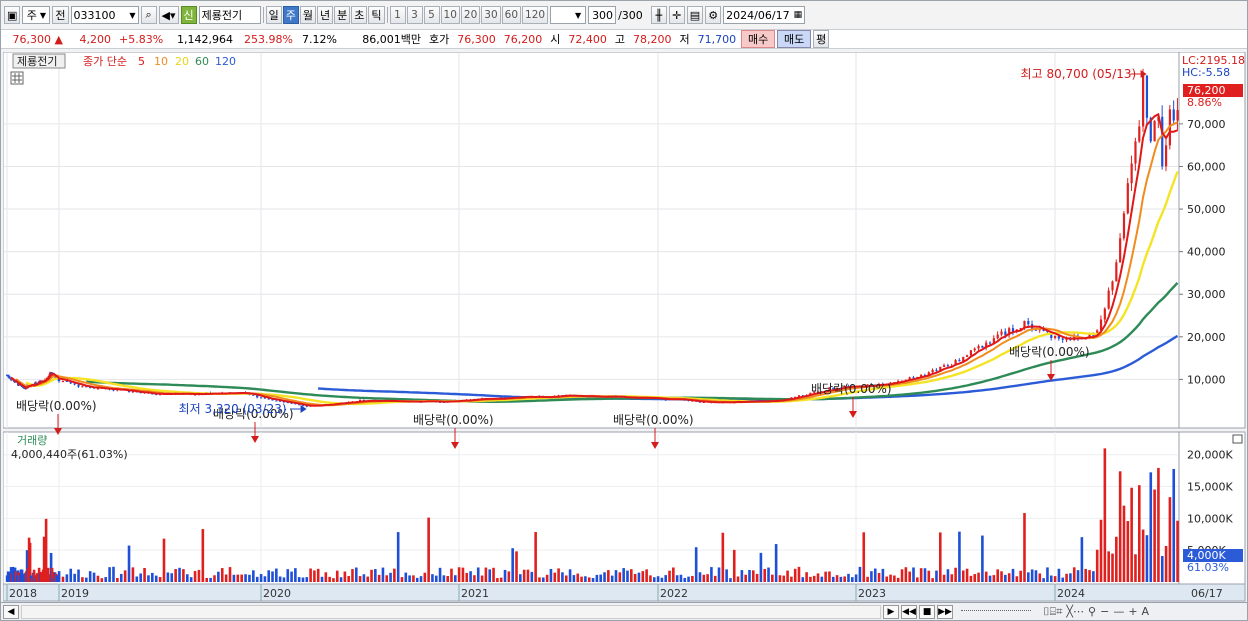 The width and height of the screenshot is (1248, 621). Describe the element at coordinates (909, 611) in the screenshot. I see `rewind-icon: ◀◀` at that location.